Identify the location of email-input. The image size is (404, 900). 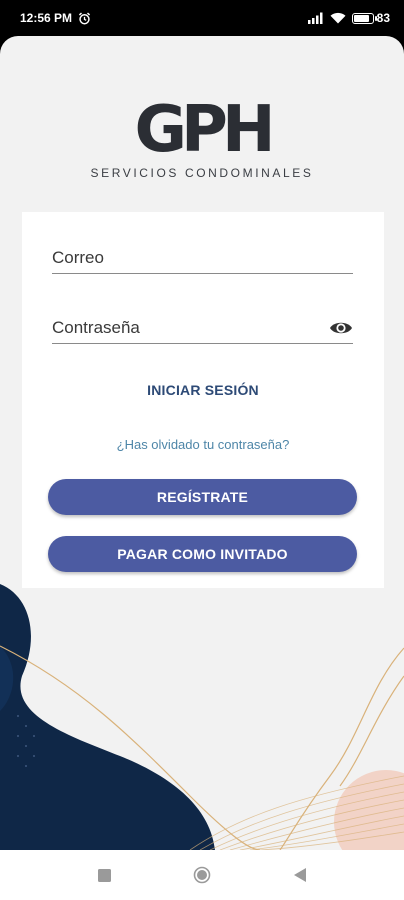
(202, 258).